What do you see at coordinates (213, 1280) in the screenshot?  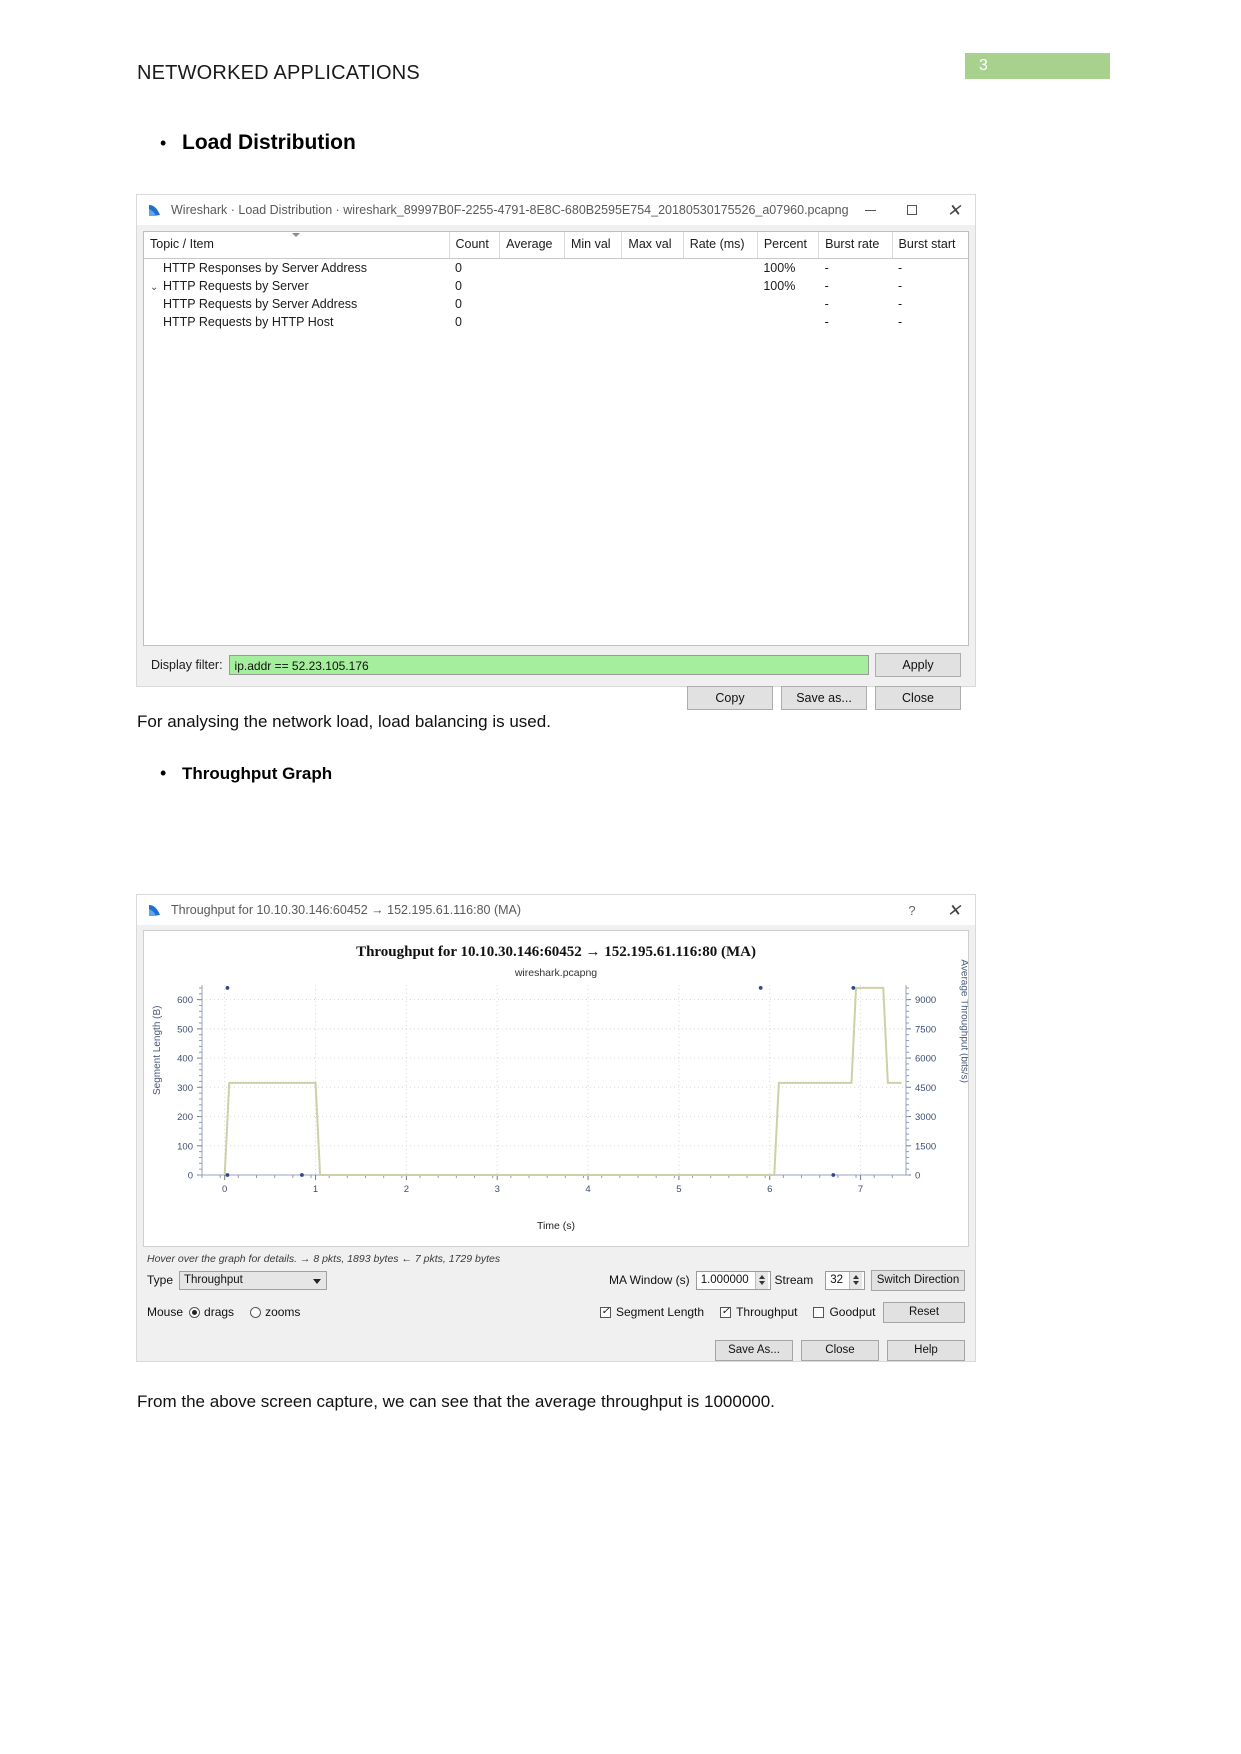 I see `type-dropdown-value: Throughput` at bounding box center [213, 1280].